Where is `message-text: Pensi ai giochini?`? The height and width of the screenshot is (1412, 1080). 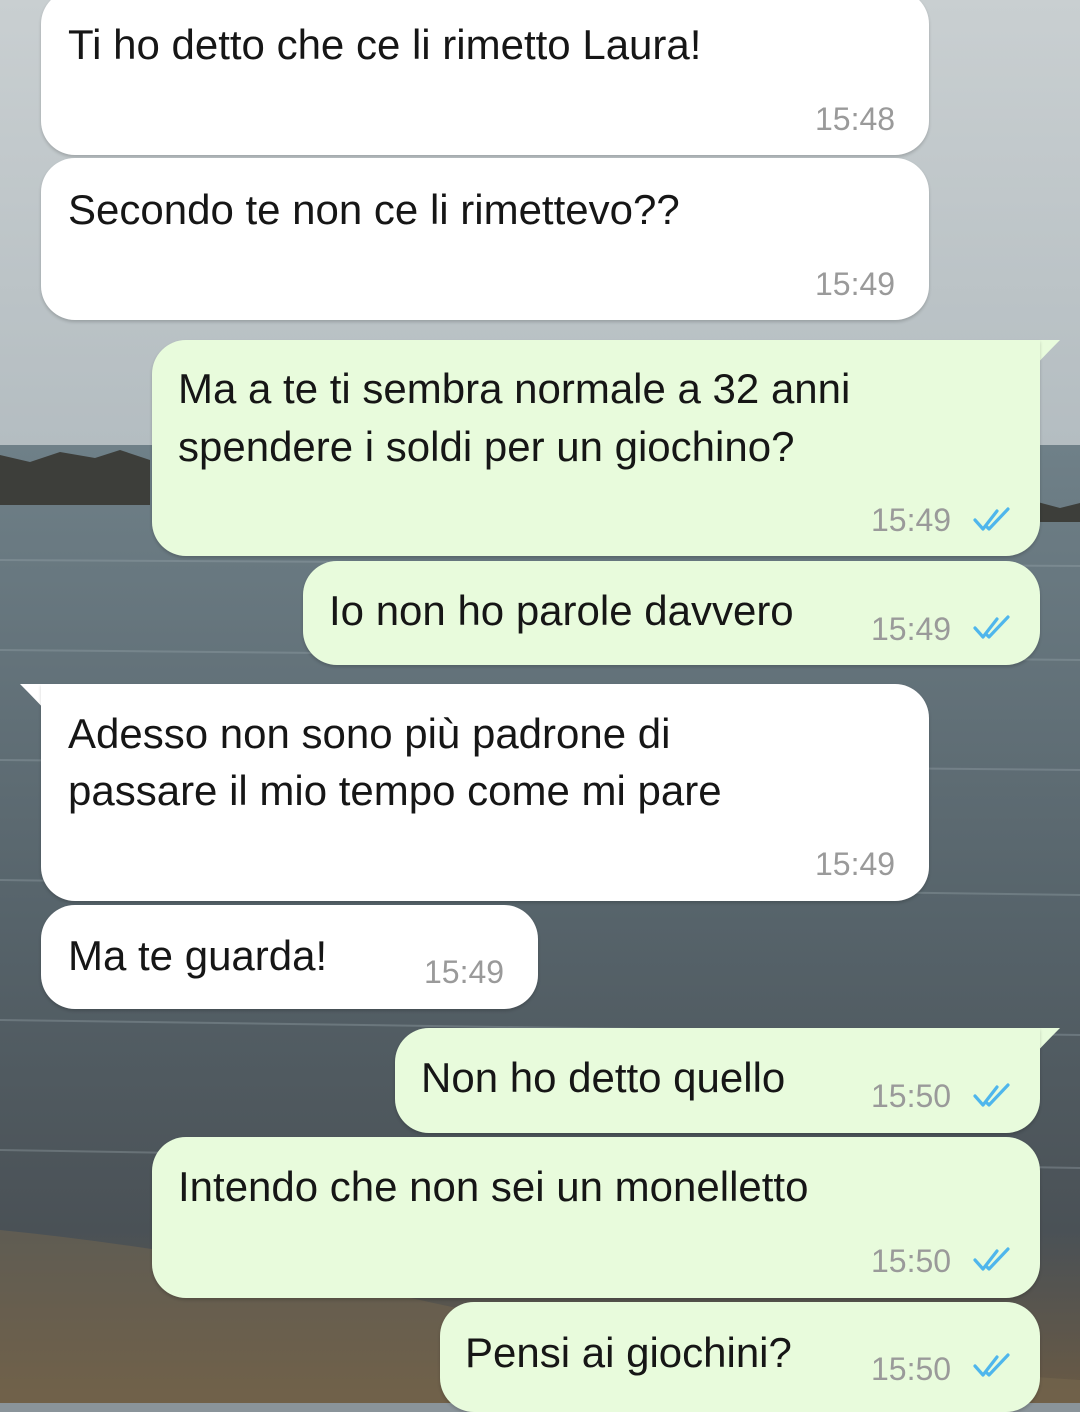 message-text: Pensi ai giochini? is located at coordinates (628, 1352).